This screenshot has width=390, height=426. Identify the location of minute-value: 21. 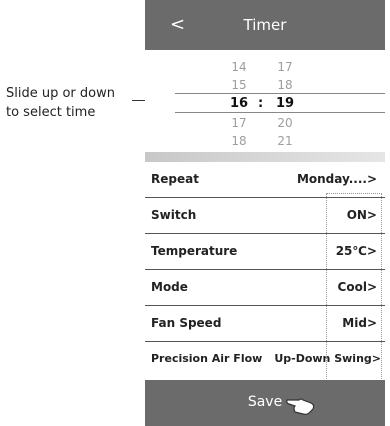
(285, 141).